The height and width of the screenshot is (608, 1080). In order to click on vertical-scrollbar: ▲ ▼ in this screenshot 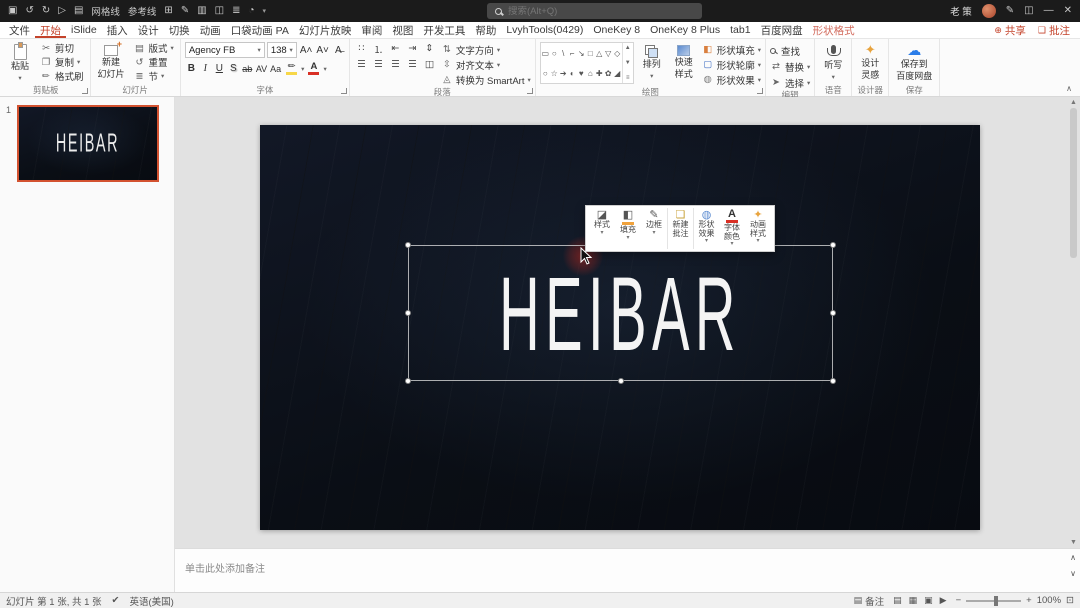, I will do `click(1073, 322)`.